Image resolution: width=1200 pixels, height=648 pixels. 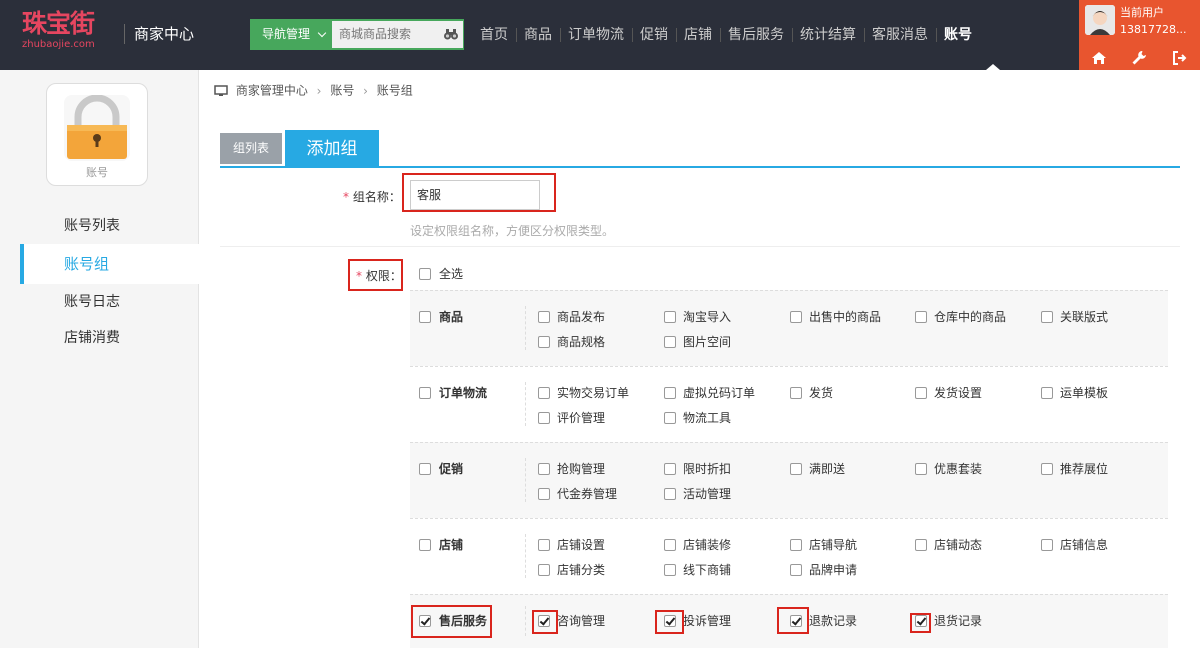 What do you see at coordinates (164, 34) in the screenshot?
I see `center-title: 商家中心` at bounding box center [164, 34].